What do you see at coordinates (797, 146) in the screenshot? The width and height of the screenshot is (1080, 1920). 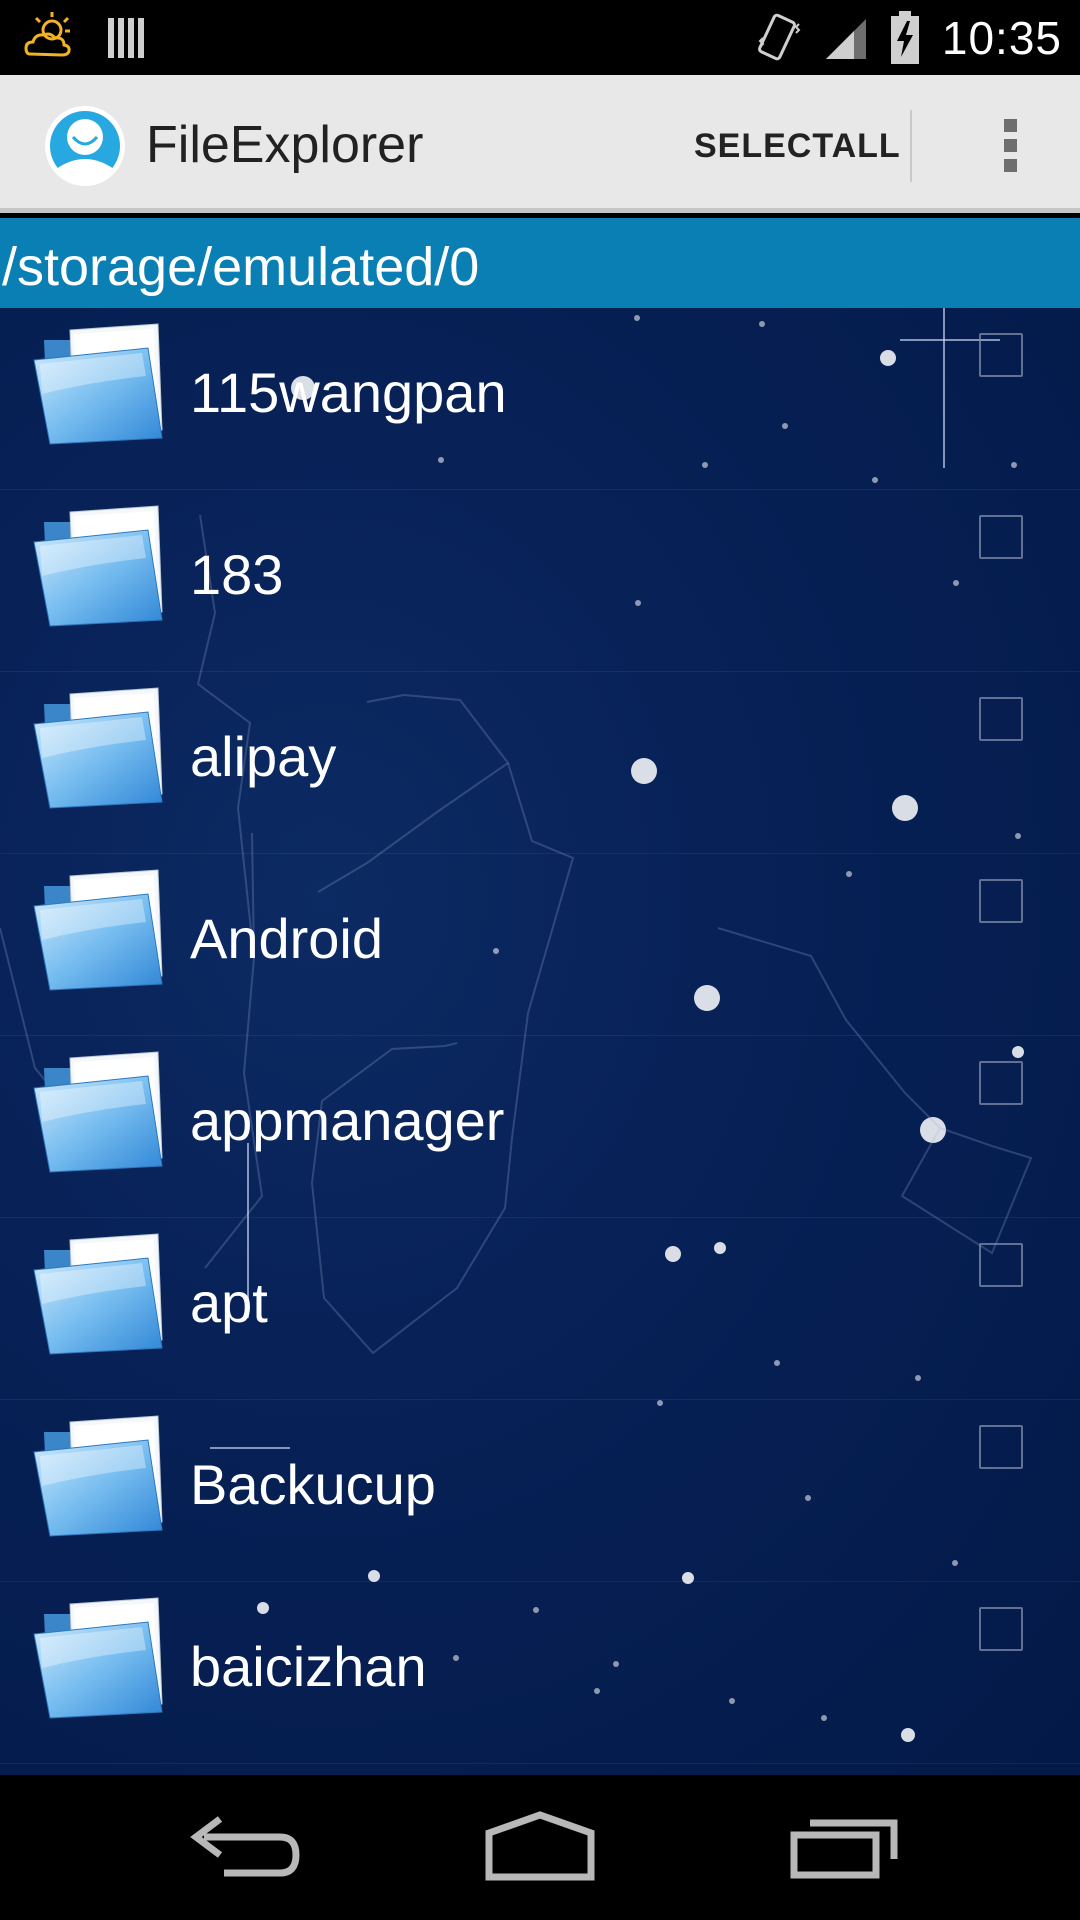 I see `select-all-button: SELECTALL` at bounding box center [797, 146].